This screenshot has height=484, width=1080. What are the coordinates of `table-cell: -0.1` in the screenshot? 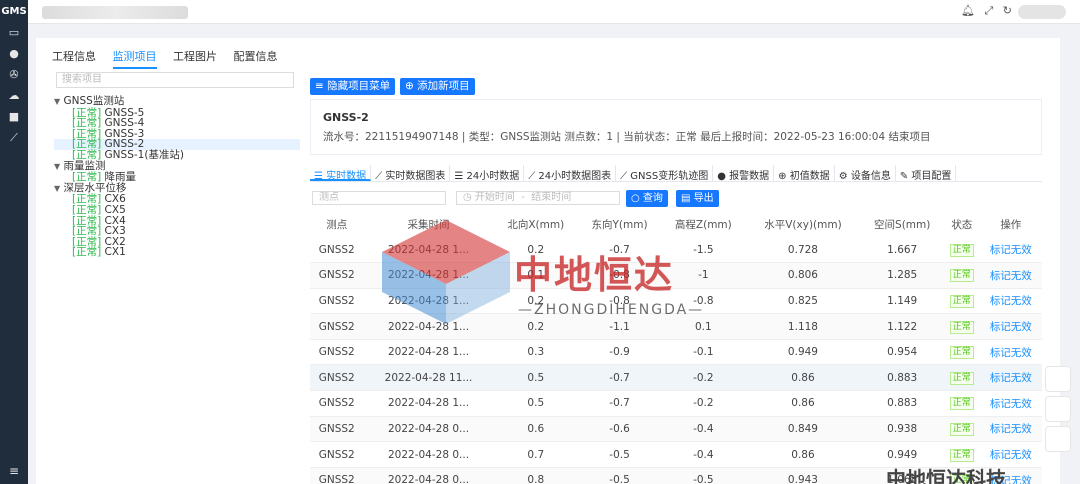 It's located at (703, 352).